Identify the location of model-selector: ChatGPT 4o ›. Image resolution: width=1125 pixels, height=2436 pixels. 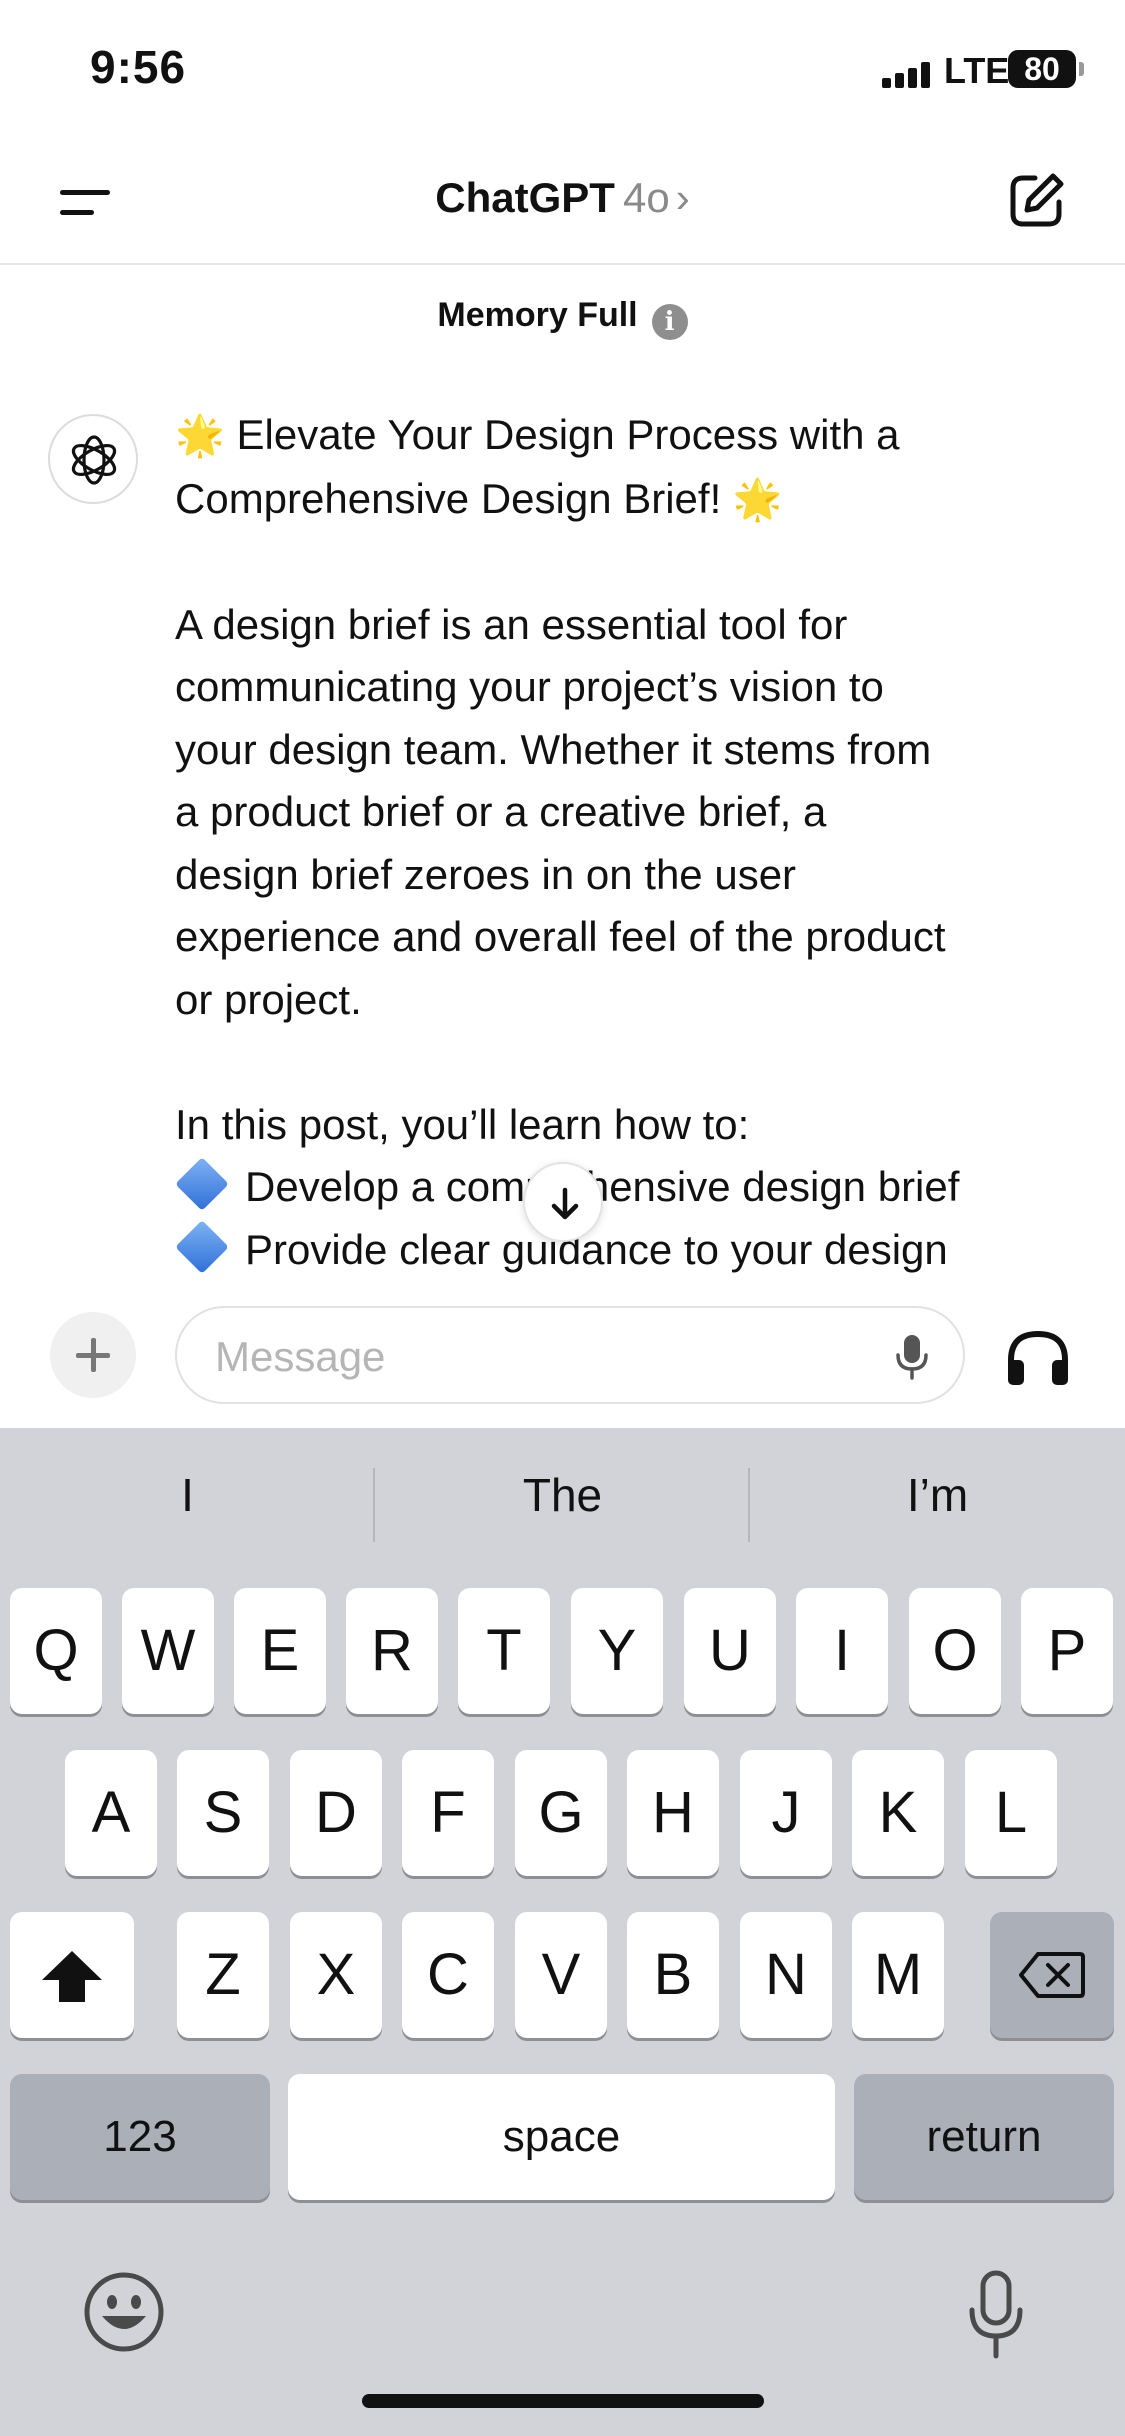
(562, 198).